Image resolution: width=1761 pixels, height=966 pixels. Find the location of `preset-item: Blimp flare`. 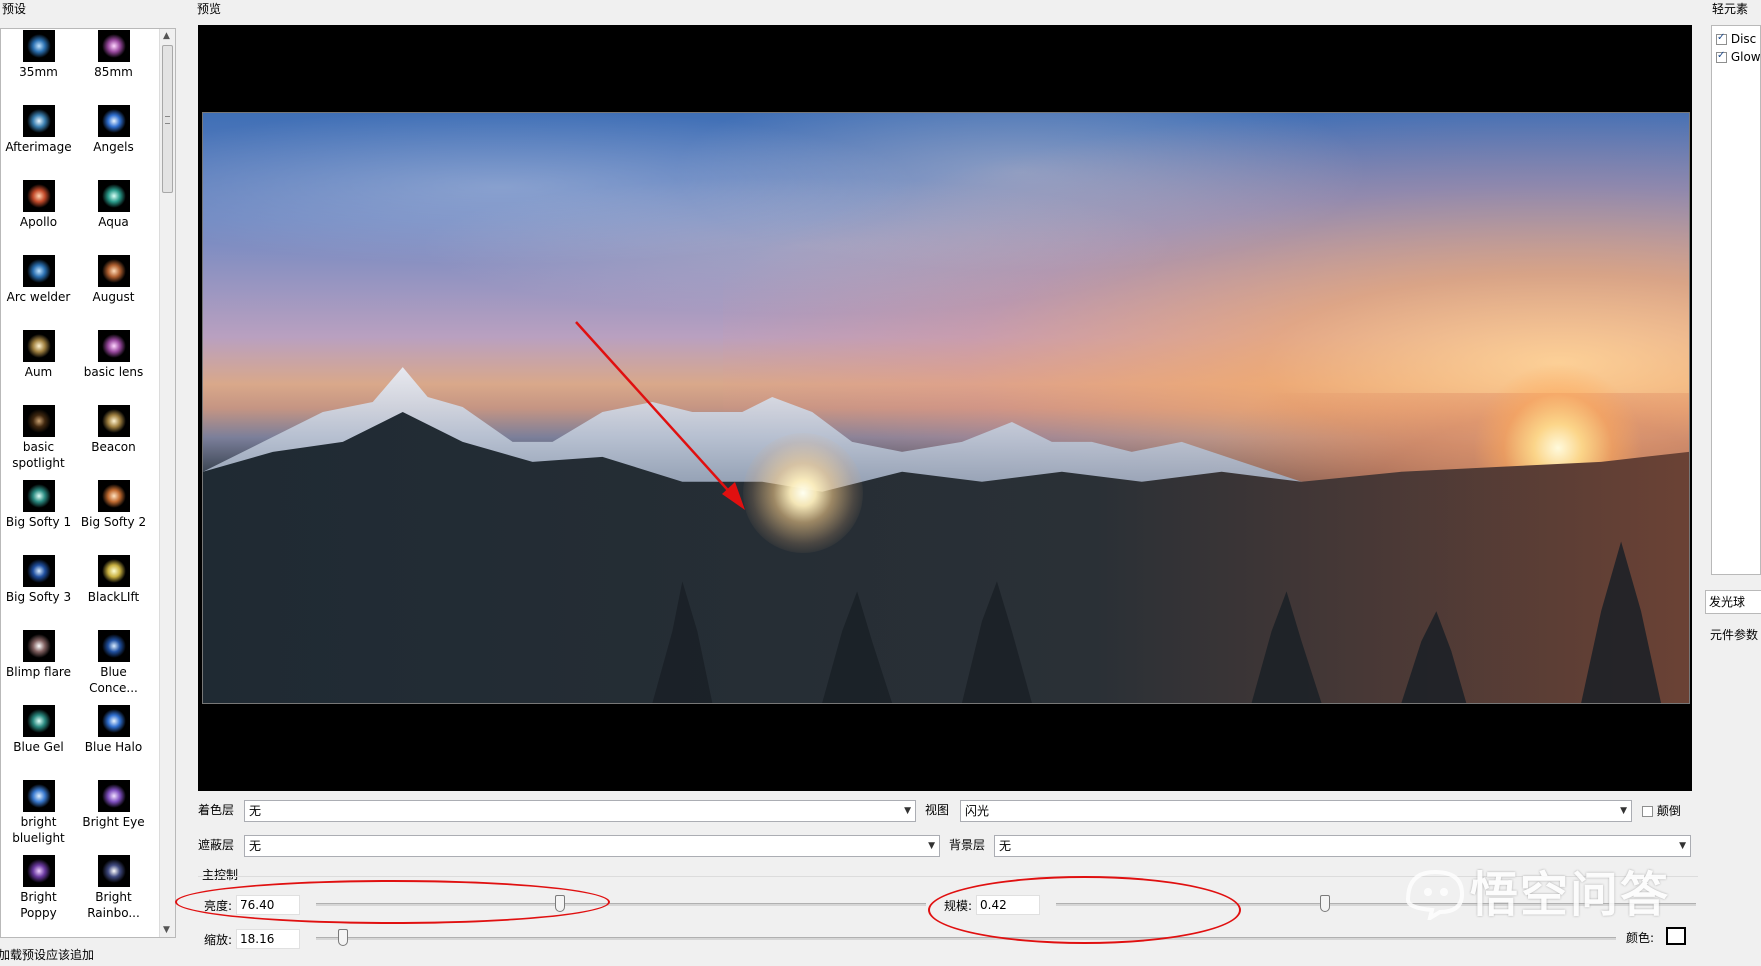

preset-item: Blimp flare is located at coordinates (38, 666).